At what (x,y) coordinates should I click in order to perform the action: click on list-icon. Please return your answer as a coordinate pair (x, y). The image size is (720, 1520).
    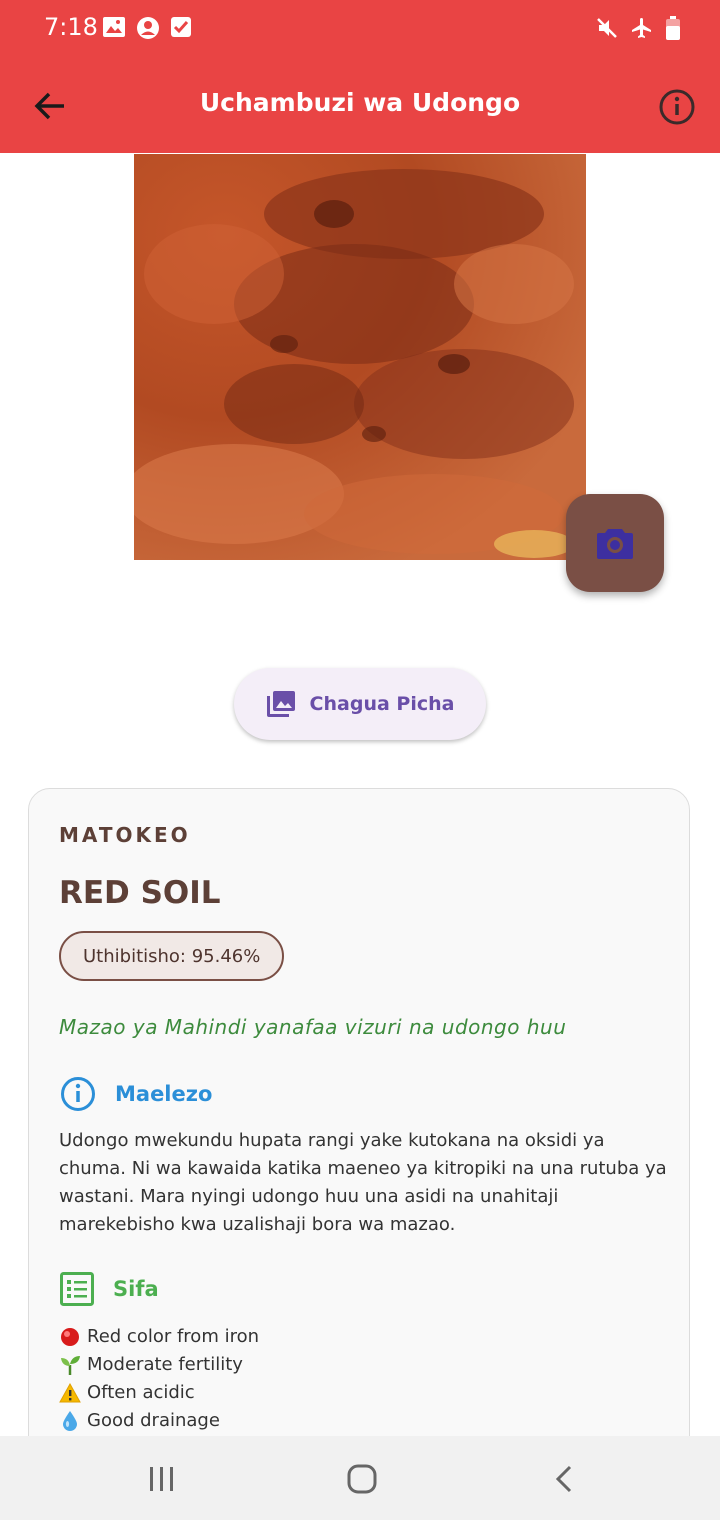
    Looking at the image, I should click on (77, 1289).